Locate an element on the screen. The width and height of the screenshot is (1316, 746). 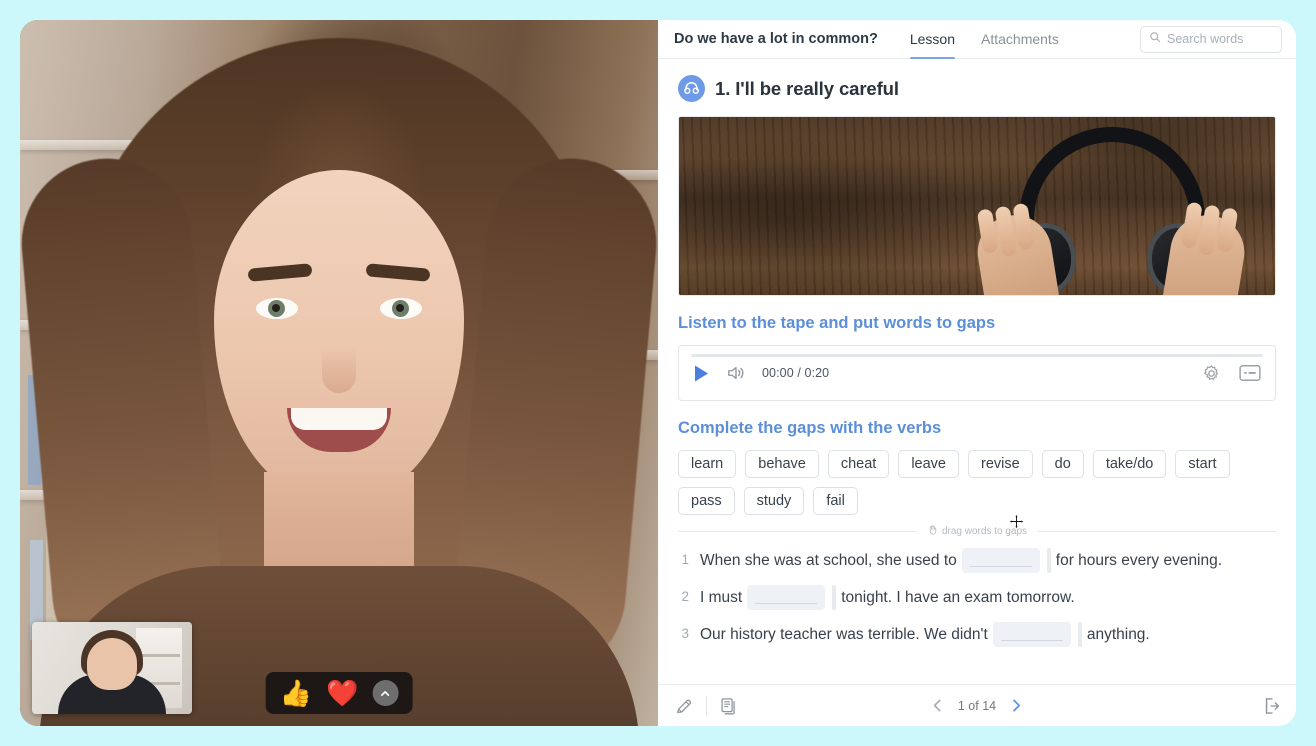
headphones-icon is located at coordinates (691, 88).